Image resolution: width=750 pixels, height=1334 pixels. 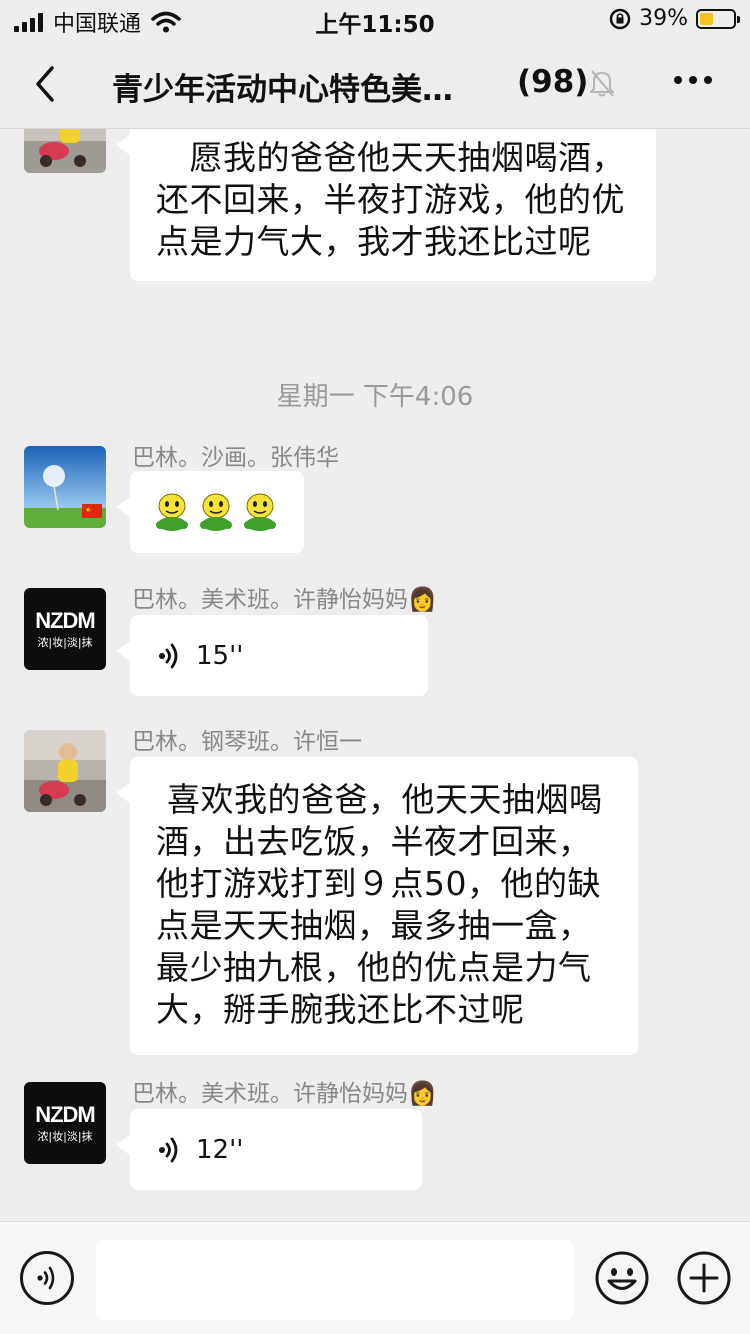 What do you see at coordinates (663, 18) in the screenshot?
I see `battery-percent: 39%` at bounding box center [663, 18].